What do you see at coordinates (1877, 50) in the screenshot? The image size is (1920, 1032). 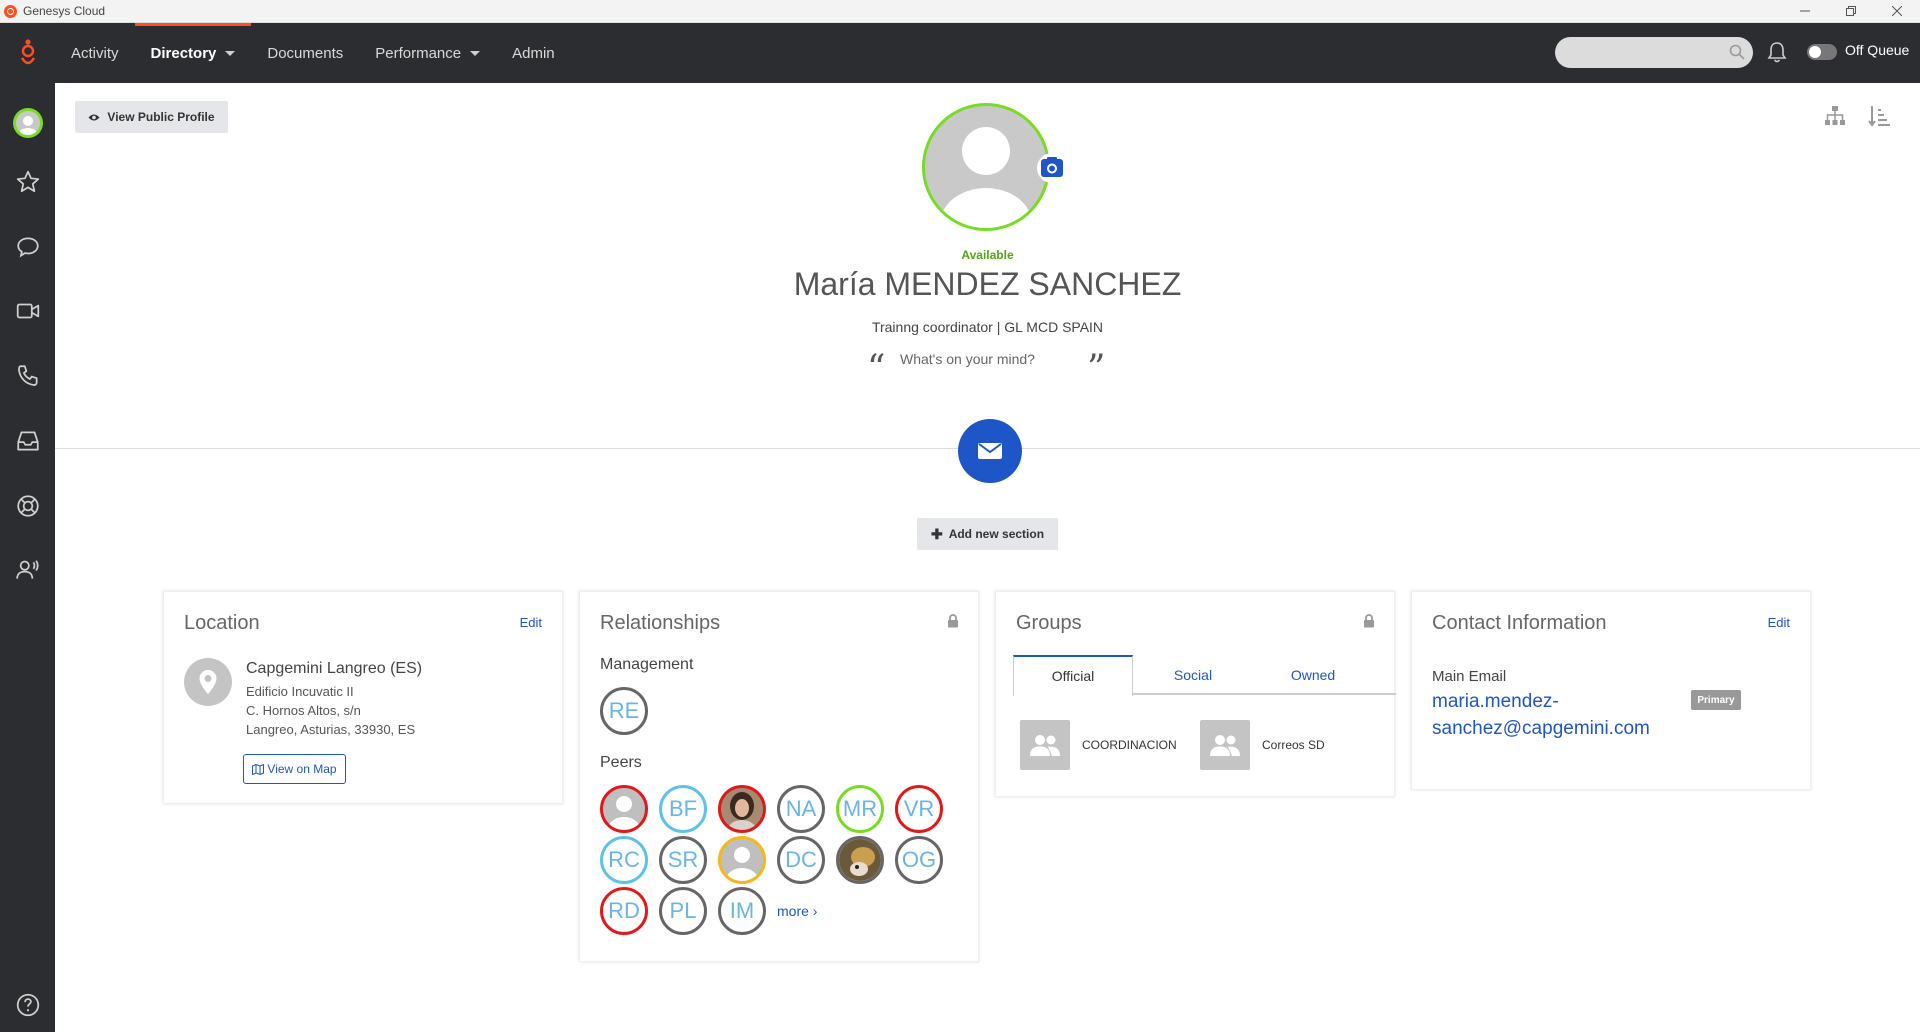 I see `queue-status-label: Off Queue` at bounding box center [1877, 50].